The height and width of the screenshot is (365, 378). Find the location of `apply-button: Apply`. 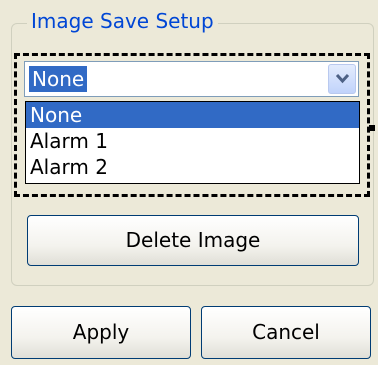

apply-button: Apply is located at coordinates (101, 332).